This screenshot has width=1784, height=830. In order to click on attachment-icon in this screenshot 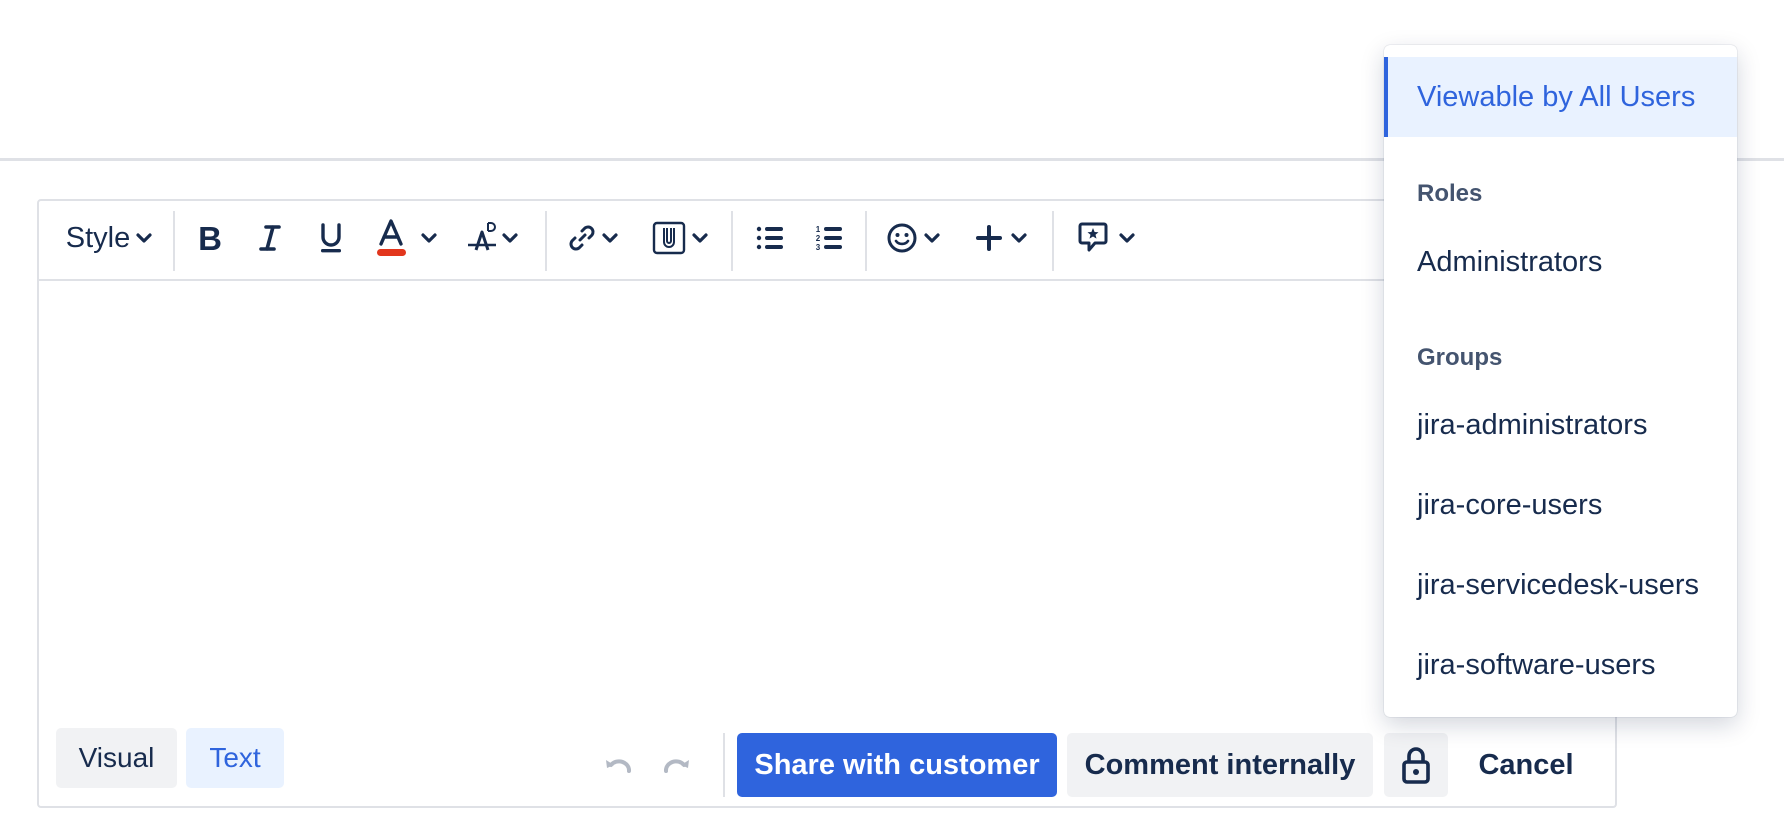, I will do `click(669, 238)`.